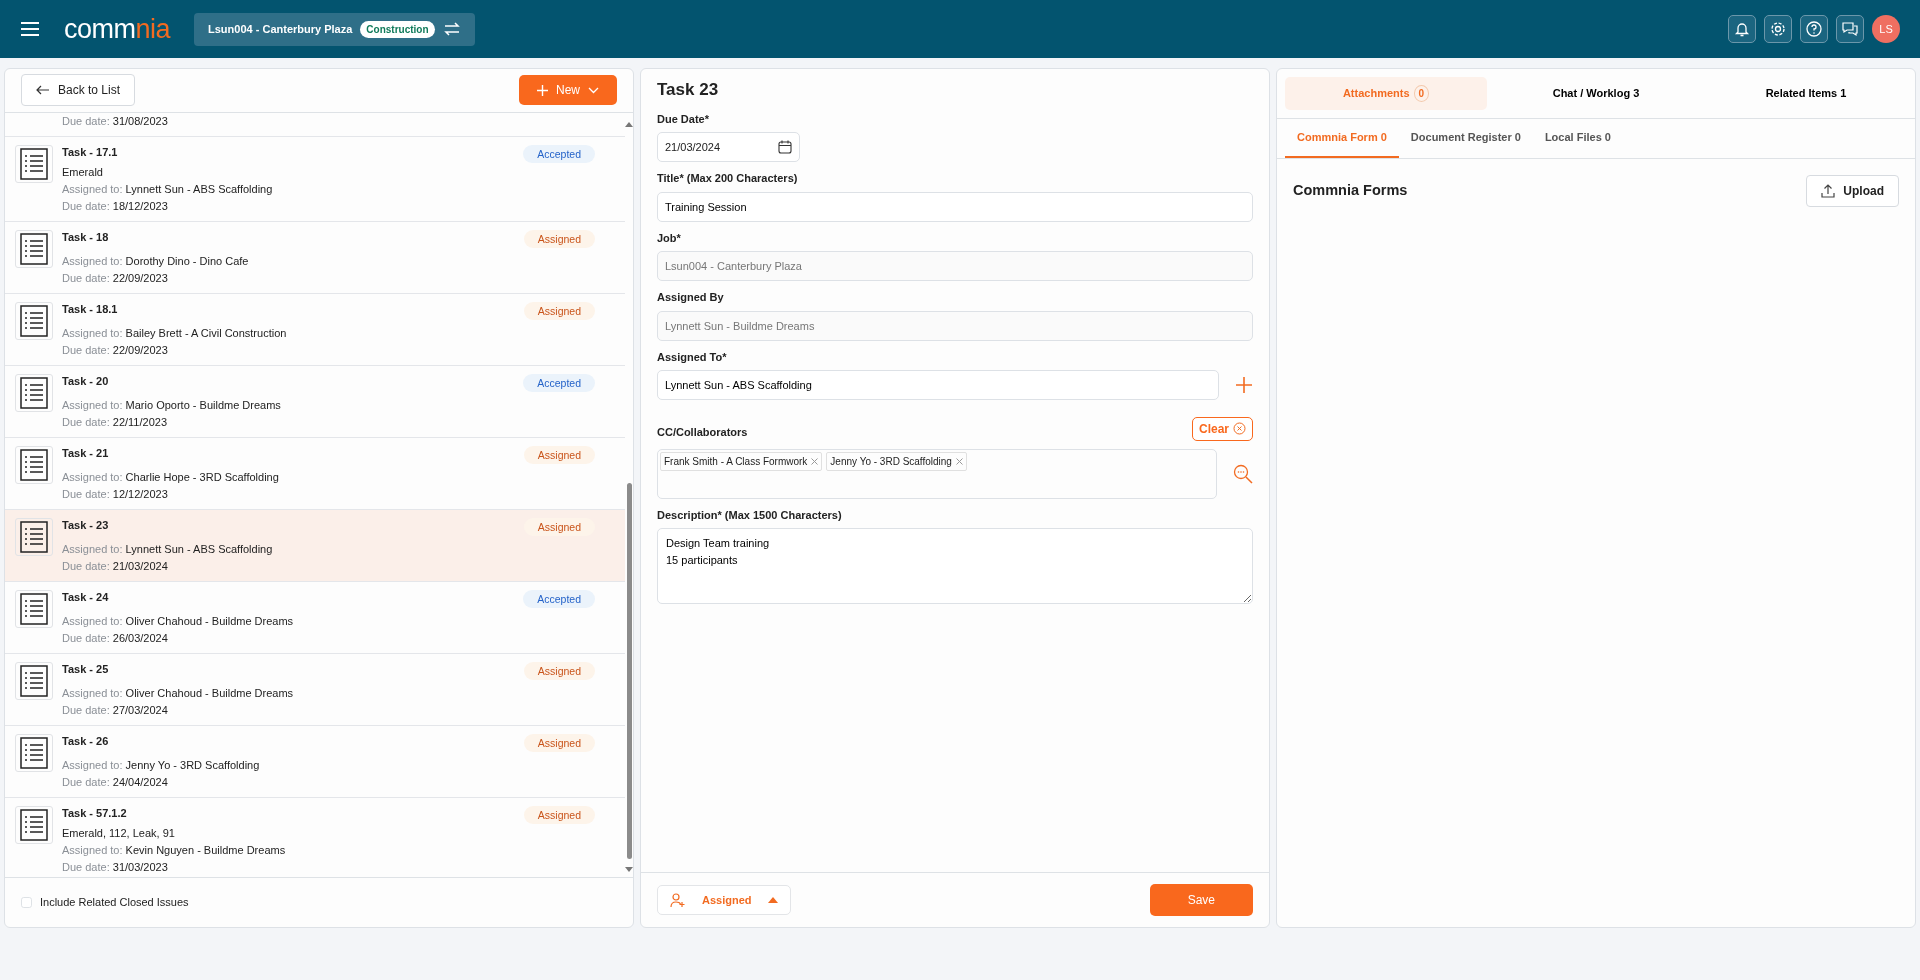  What do you see at coordinates (174, 850) in the screenshot?
I see `assigned-to: Assigned to: Kevin Nguyen - Buildme Dreams` at bounding box center [174, 850].